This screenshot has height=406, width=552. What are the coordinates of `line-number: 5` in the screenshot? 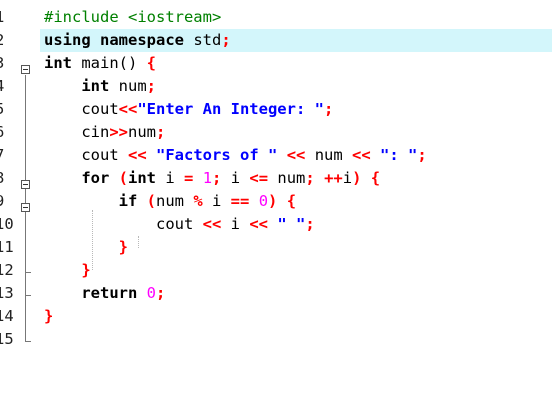 It's located at (7, 109).